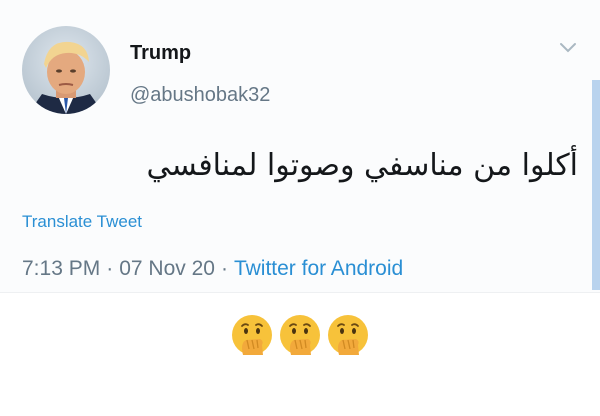 This screenshot has width=600, height=416. I want to click on tweet-text: أكلوا من مناسفي وصوتوا لمنافسي, so click(362, 165).